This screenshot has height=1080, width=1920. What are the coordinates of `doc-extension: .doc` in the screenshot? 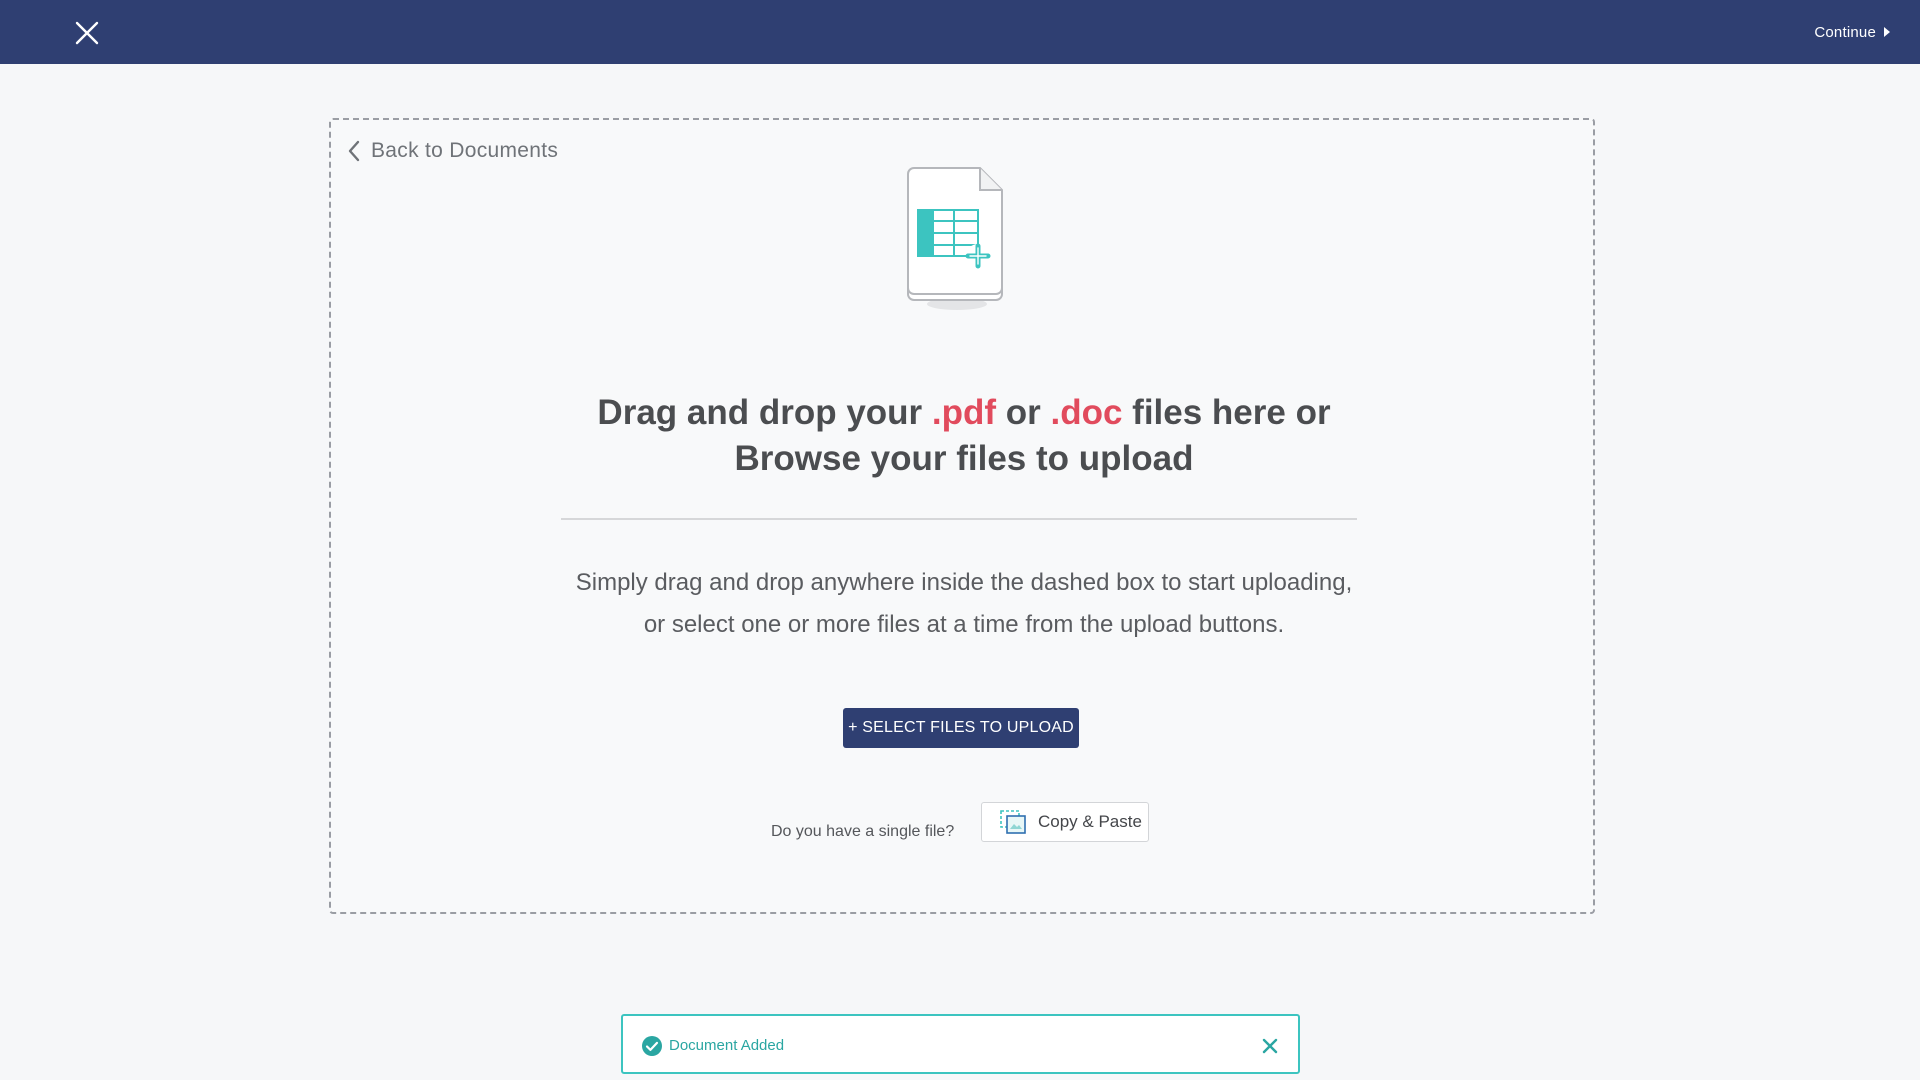 It's located at (1086, 412).